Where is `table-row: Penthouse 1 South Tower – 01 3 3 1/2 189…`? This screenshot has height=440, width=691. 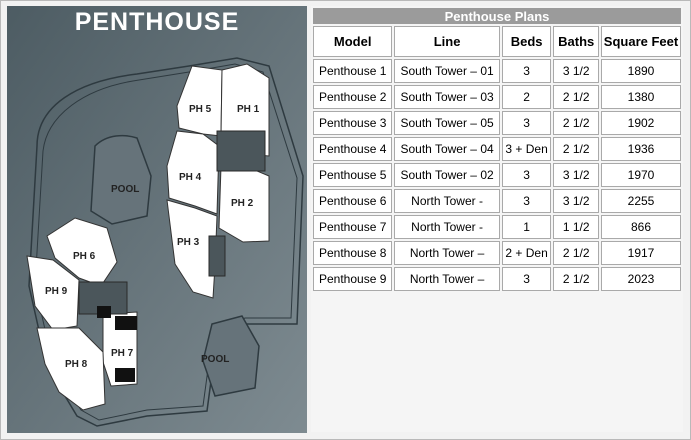 table-row: Penthouse 1 South Tower – 01 3 3 1/2 189… is located at coordinates (497, 71).